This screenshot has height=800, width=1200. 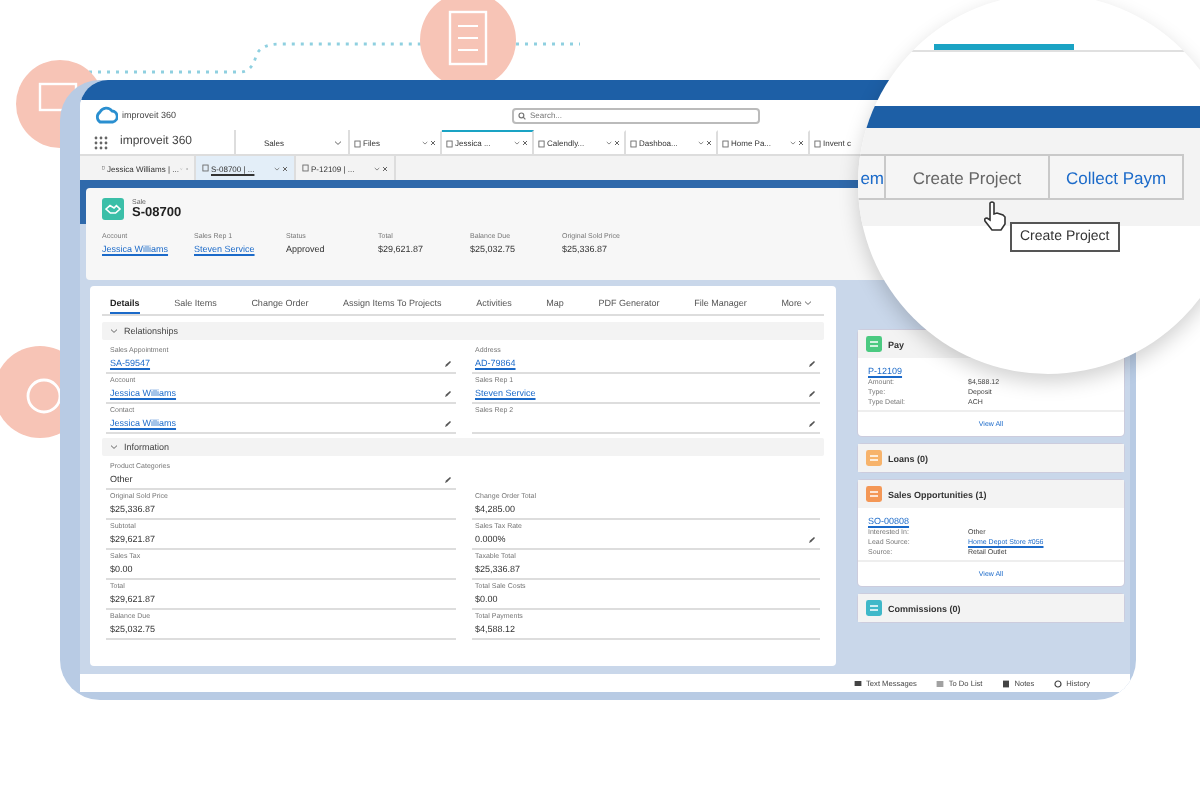 What do you see at coordinates (872, 177) in the screenshot?
I see `action-button: em` at bounding box center [872, 177].